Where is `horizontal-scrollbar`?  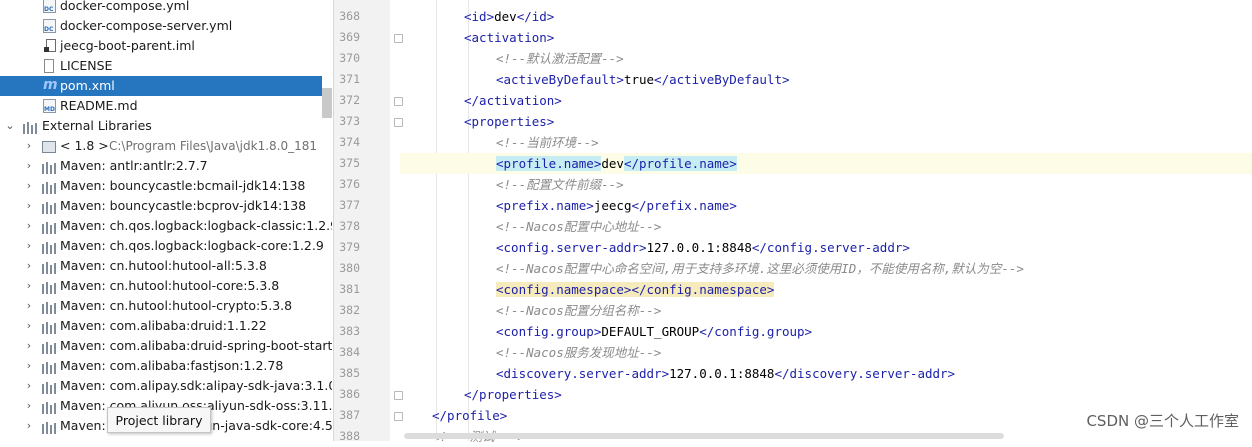
horizontal-scrollbar is located at coordinates (704, 436).